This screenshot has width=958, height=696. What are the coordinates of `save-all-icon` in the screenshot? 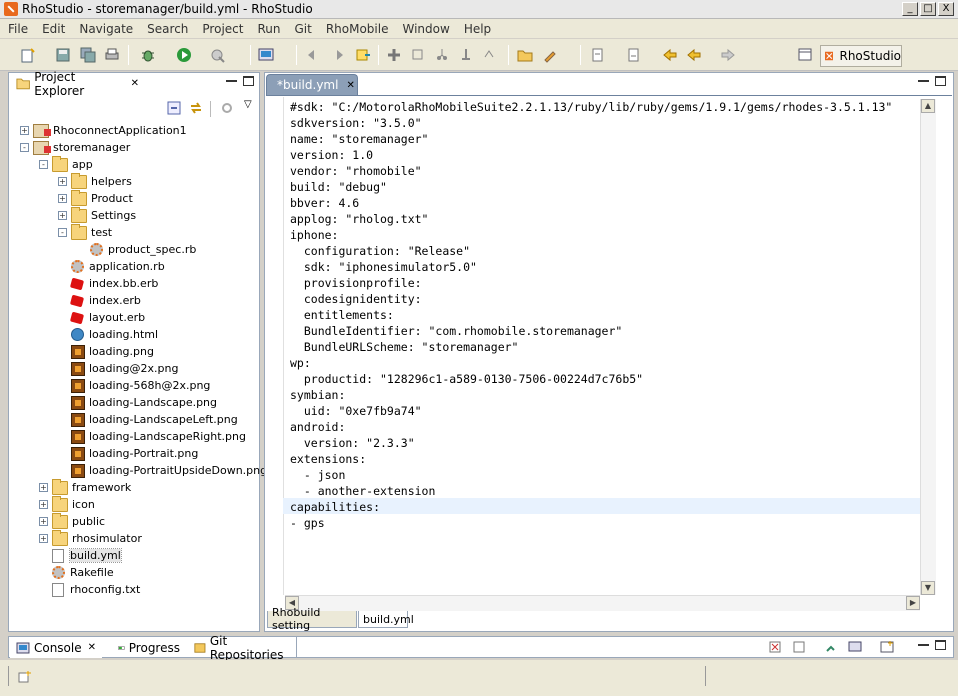 It's located at (88, 55).